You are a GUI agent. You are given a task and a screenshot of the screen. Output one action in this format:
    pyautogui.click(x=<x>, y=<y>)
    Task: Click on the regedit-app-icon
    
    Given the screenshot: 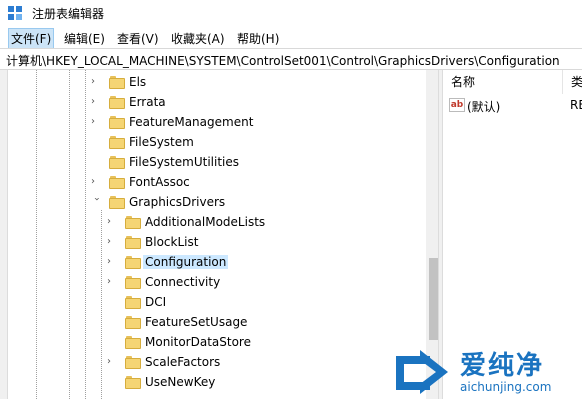 What is the action you would take?
    pyautogui.click(x=15, y=13)
    